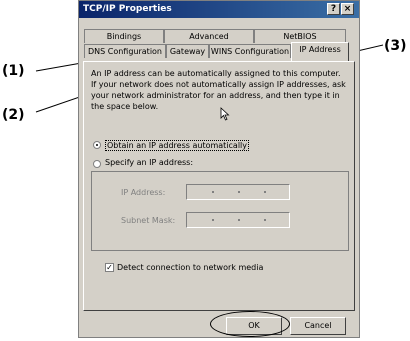 Image resolution: width=410 pixels, height=341 pixels. What do you see at coordinates (124, 36) in the screenshot?
I see `tab-bindings: Bindings` at bounding box center [124, 36].